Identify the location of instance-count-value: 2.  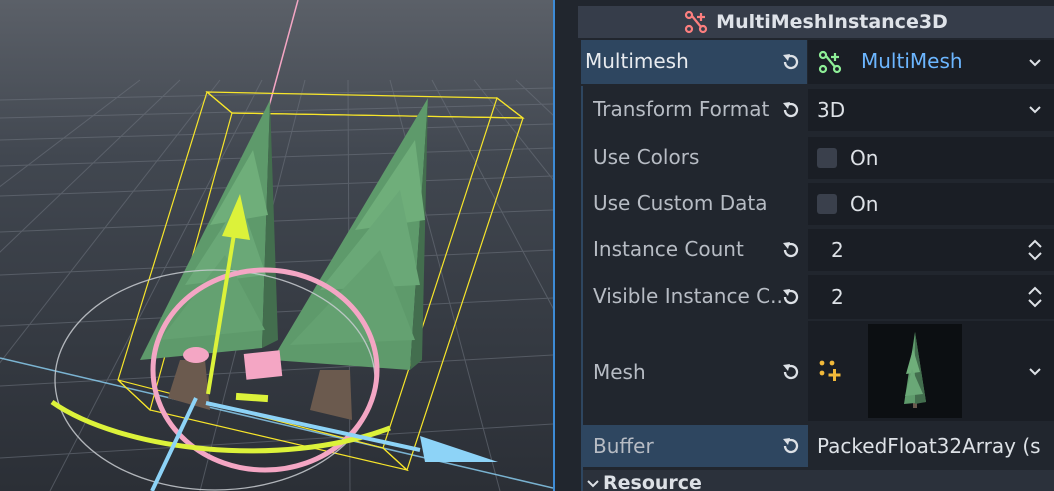
(837, 250).